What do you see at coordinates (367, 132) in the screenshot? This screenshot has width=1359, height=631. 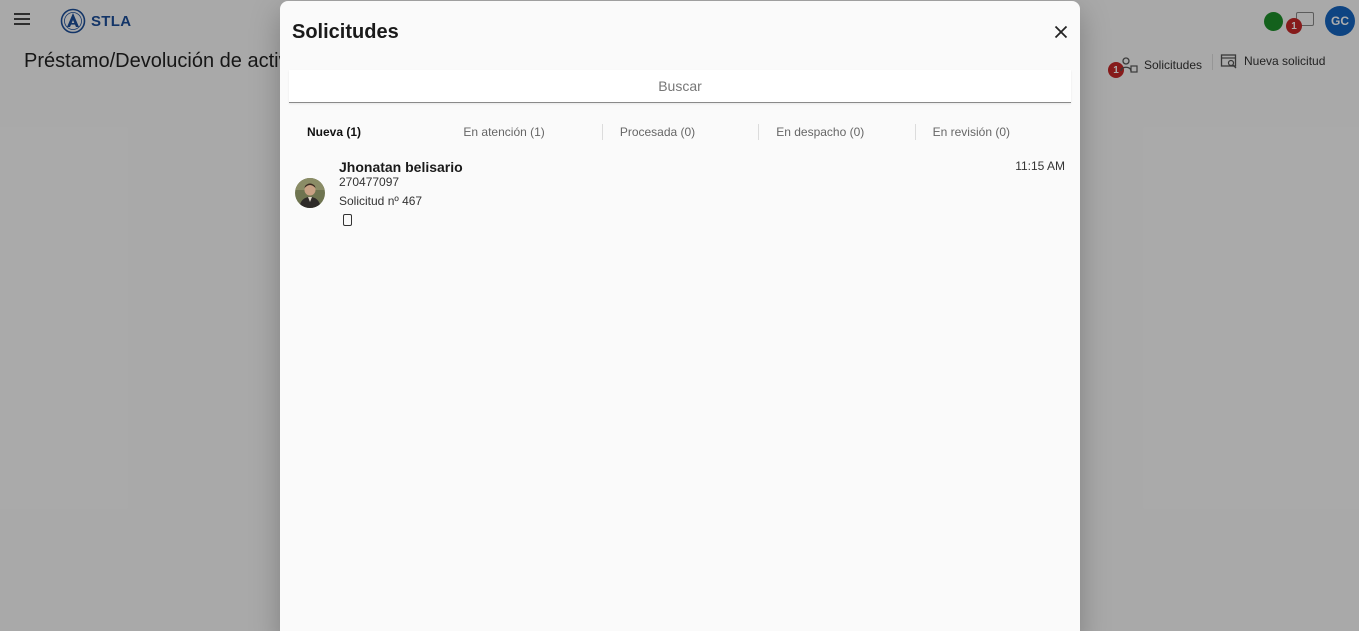 I see `tab-nueva: Nueva (1)` at bounding box center [367, 132].